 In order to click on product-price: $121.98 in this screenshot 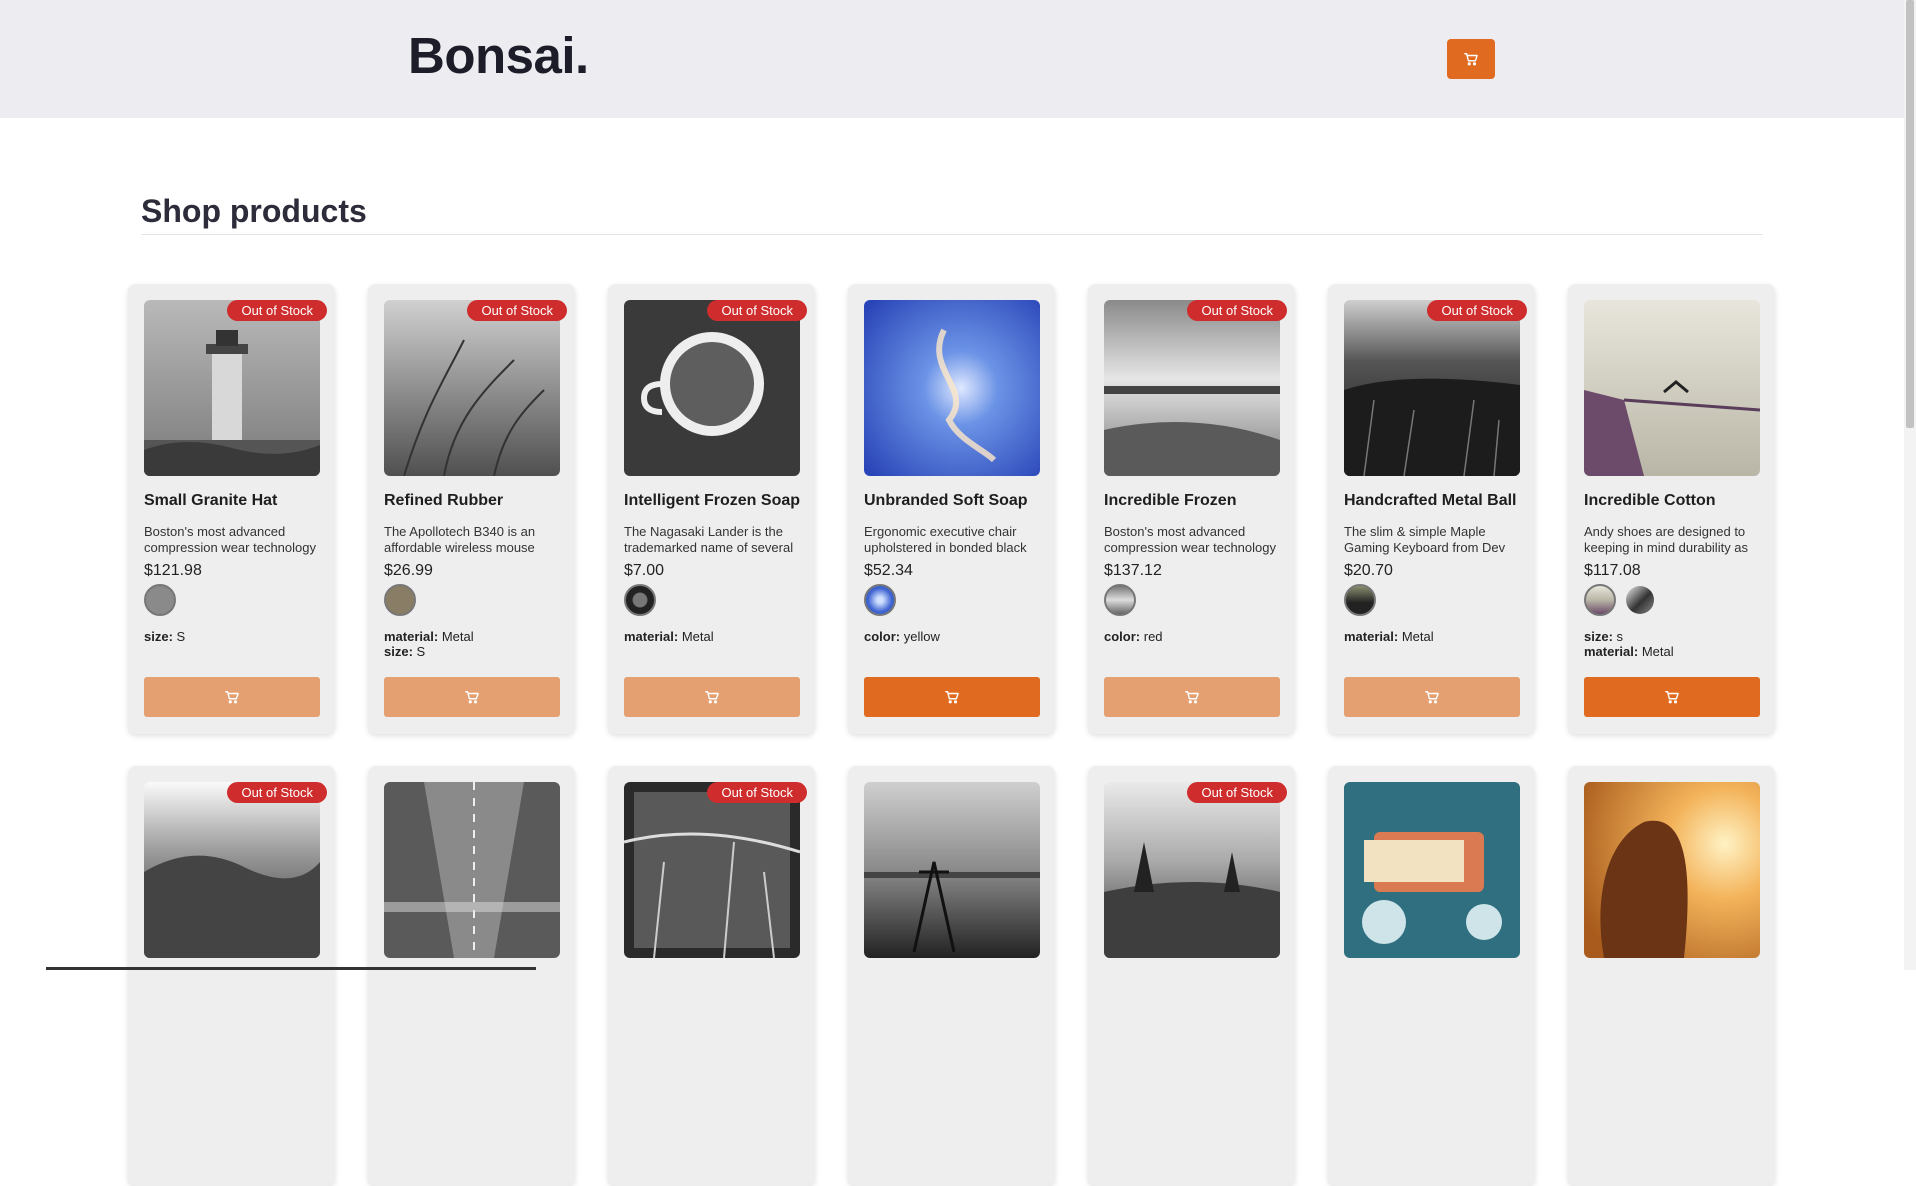, I will do `click(173, 570)`.